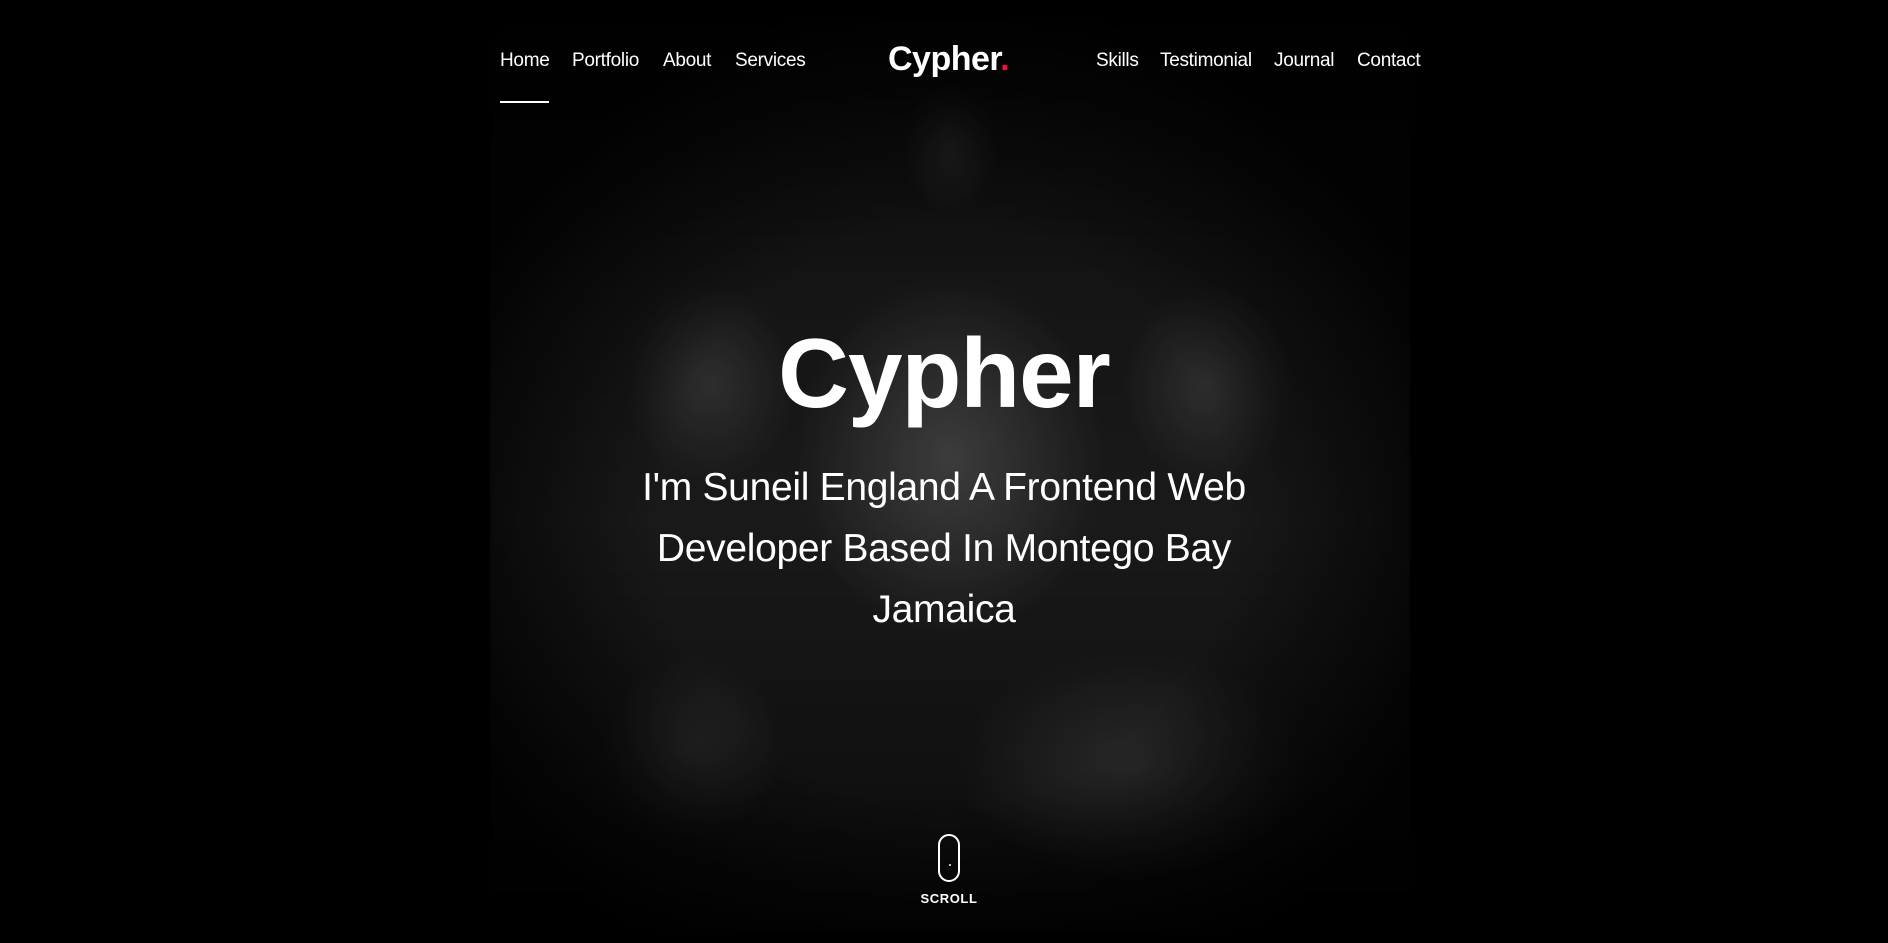 The height and width of the screenshot is (943, 1888). Describe the element at coordinates (949, 858) in the screenshot. I see `mouse-icon` at that location.